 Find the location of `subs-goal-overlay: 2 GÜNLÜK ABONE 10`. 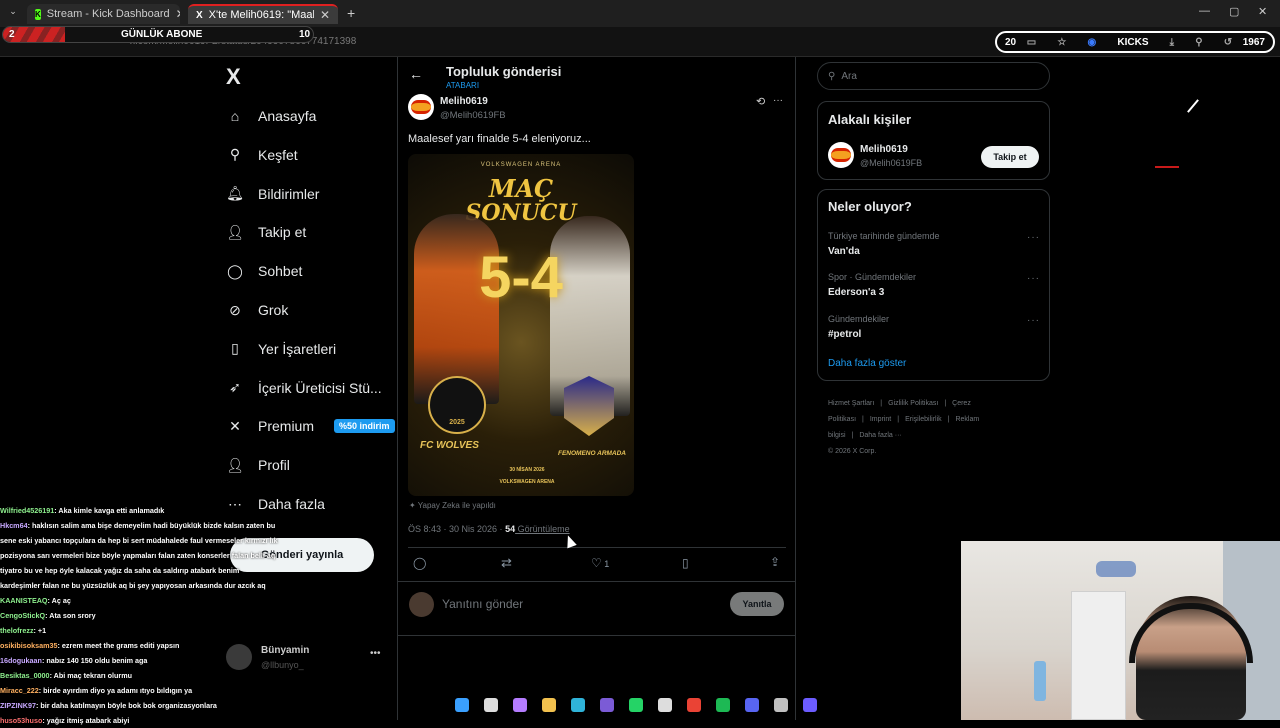

subs-goal-overlay: 2 GÜNLÜK ABONE 10 is located at coordinates (158, 34).